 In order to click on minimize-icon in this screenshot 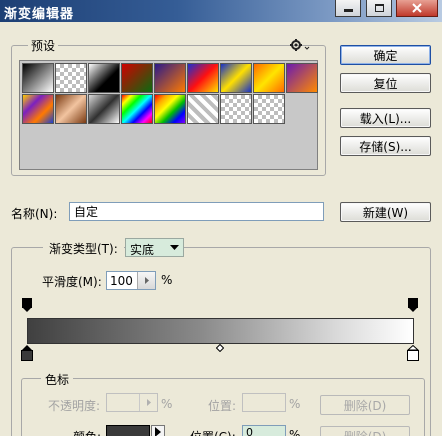, I will do `click(348, 10)`.